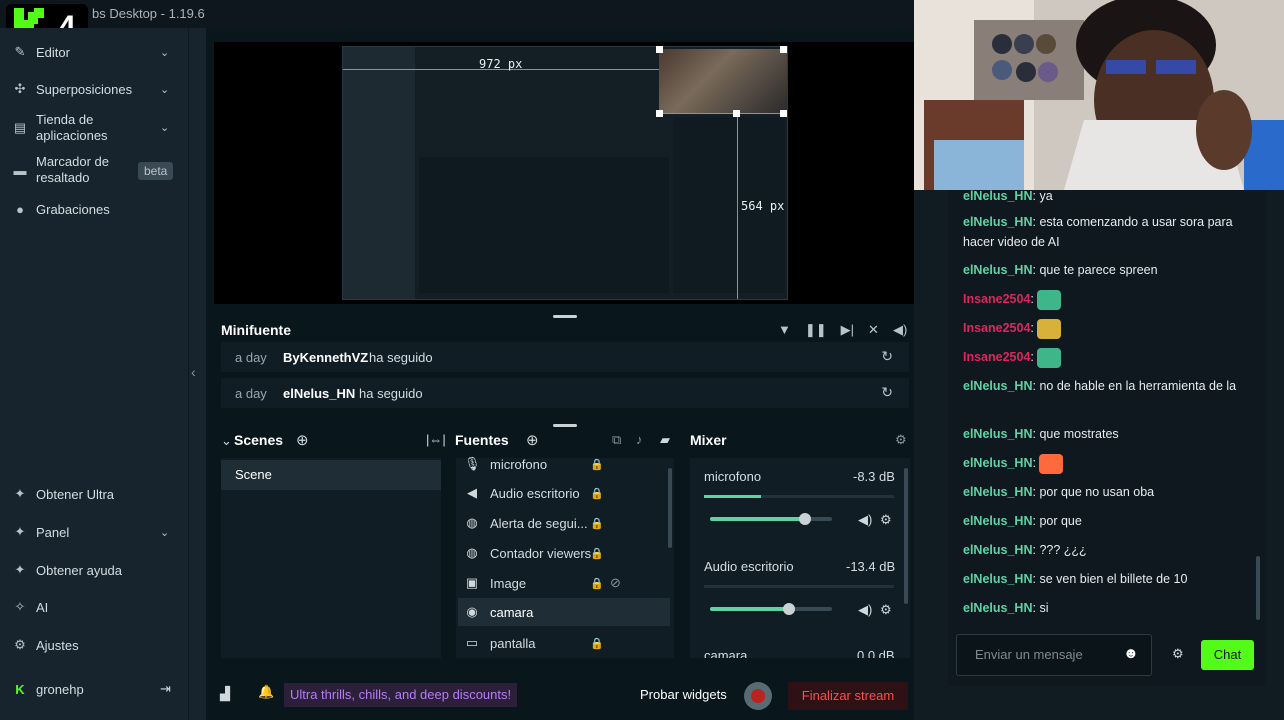 The image size is (1284, 720). I want to click on sidebar-item-grabaciones: ● Grabaciones, so click(61, 209).